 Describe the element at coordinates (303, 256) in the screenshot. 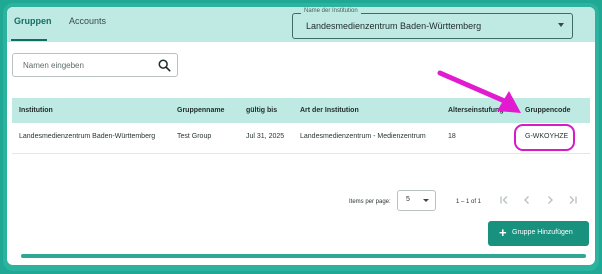

I see `horizontal-scrollbar` at that location.